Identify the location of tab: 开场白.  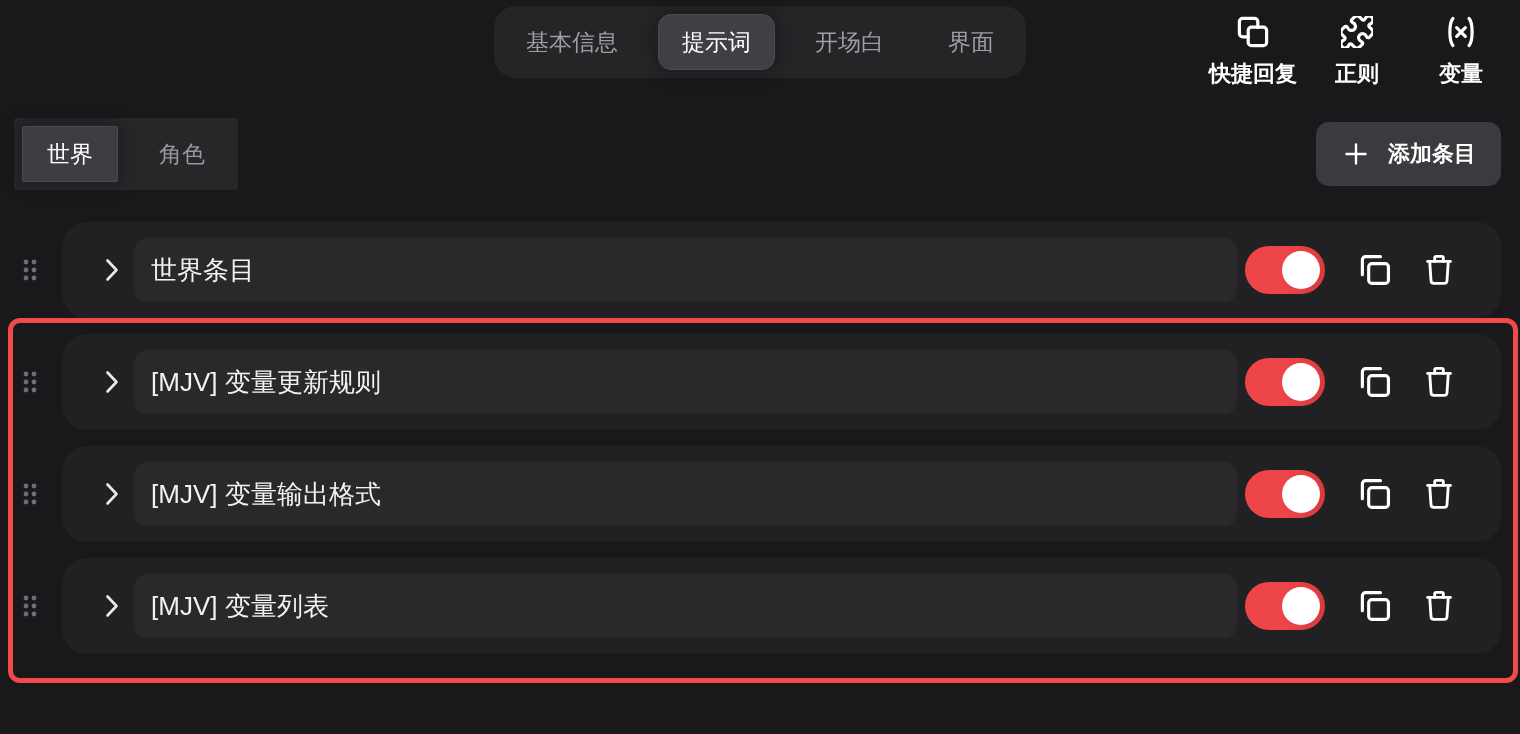
(849, 42).